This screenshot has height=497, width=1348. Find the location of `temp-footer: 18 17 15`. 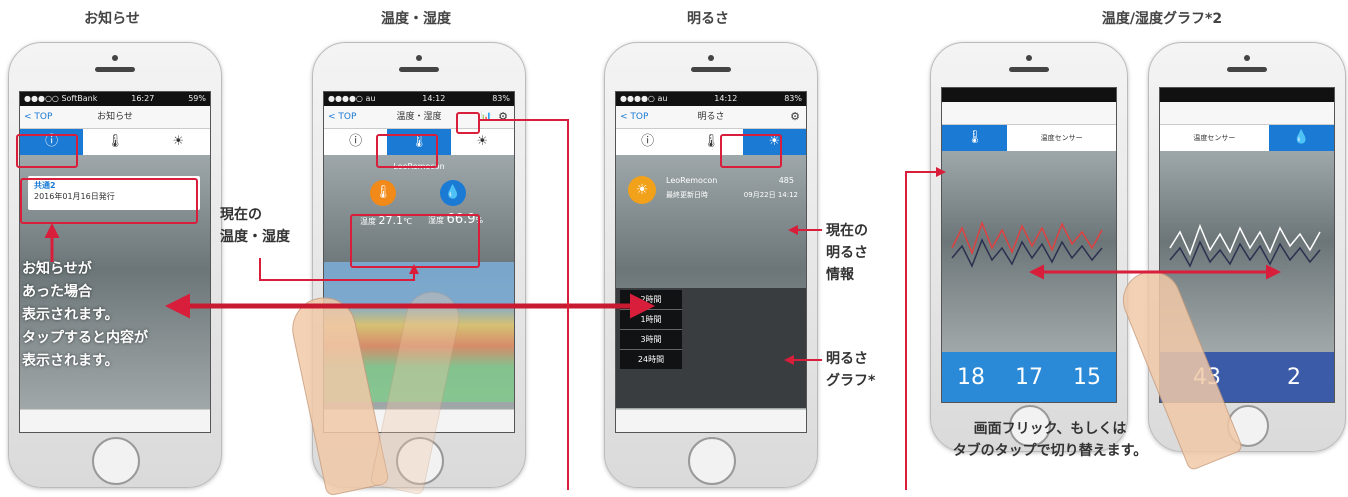

temp-footer: 18 17 15 is located at coordinates (1029, 377).